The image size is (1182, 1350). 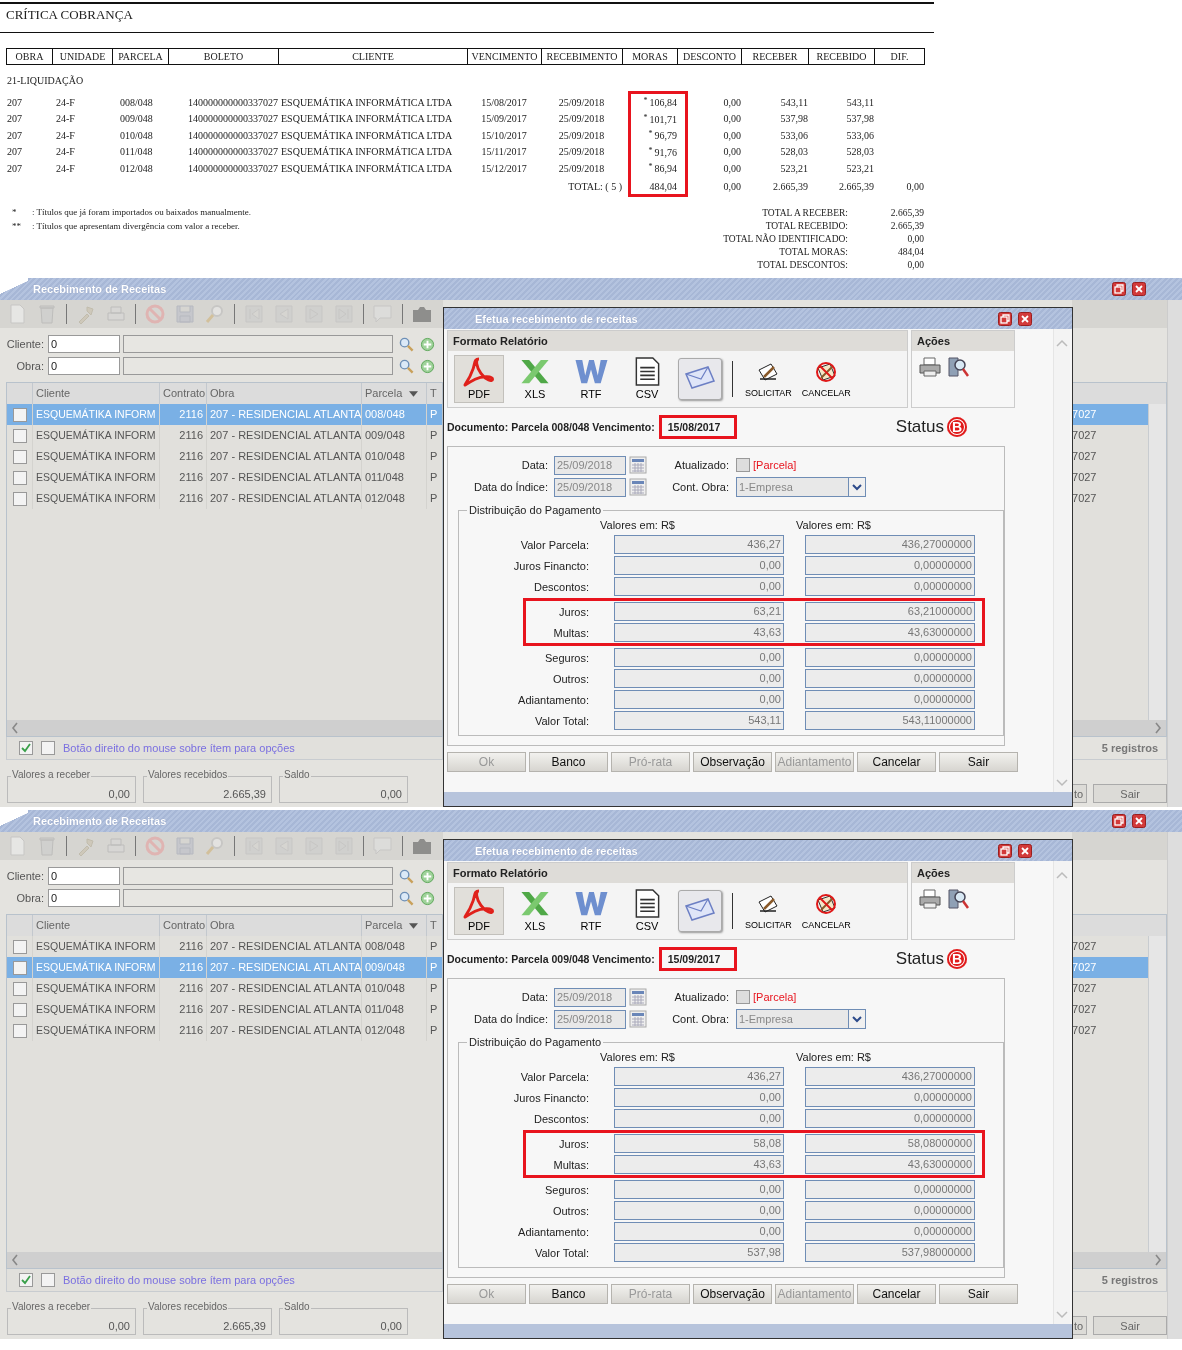 I want to click on column-header: Cliente, so click(x=96, y=925).